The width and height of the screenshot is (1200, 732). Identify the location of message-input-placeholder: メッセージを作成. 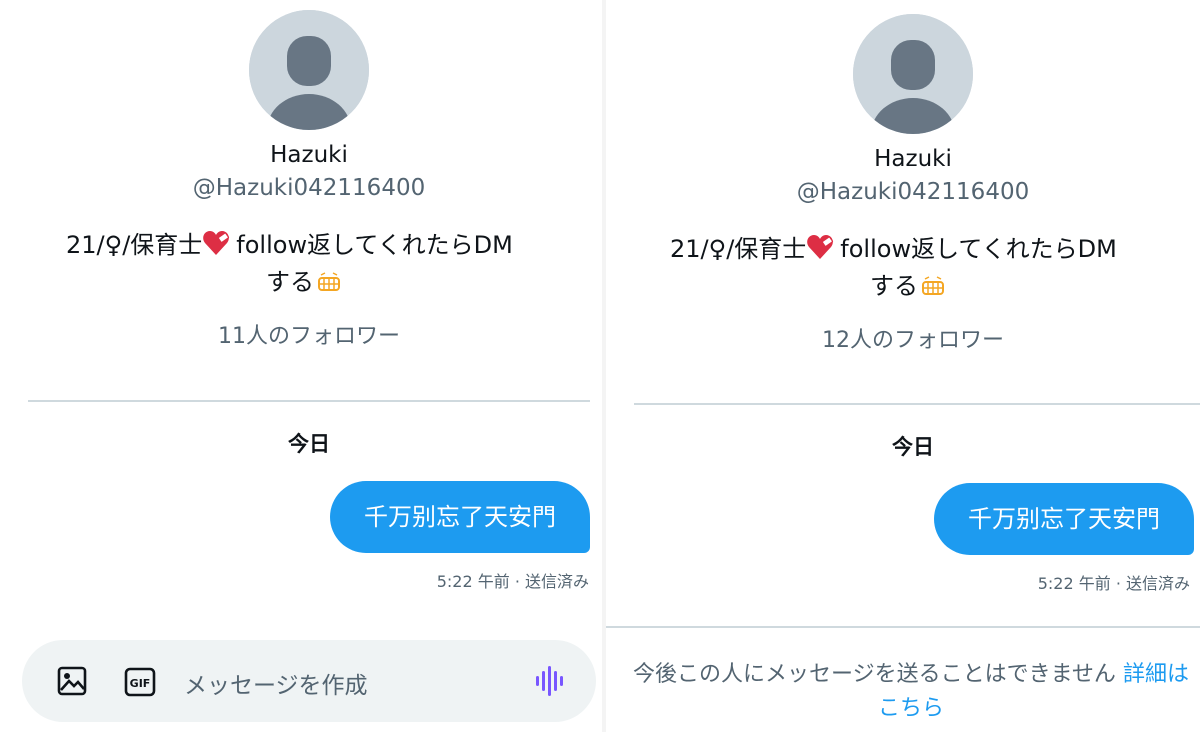
(276, 683).